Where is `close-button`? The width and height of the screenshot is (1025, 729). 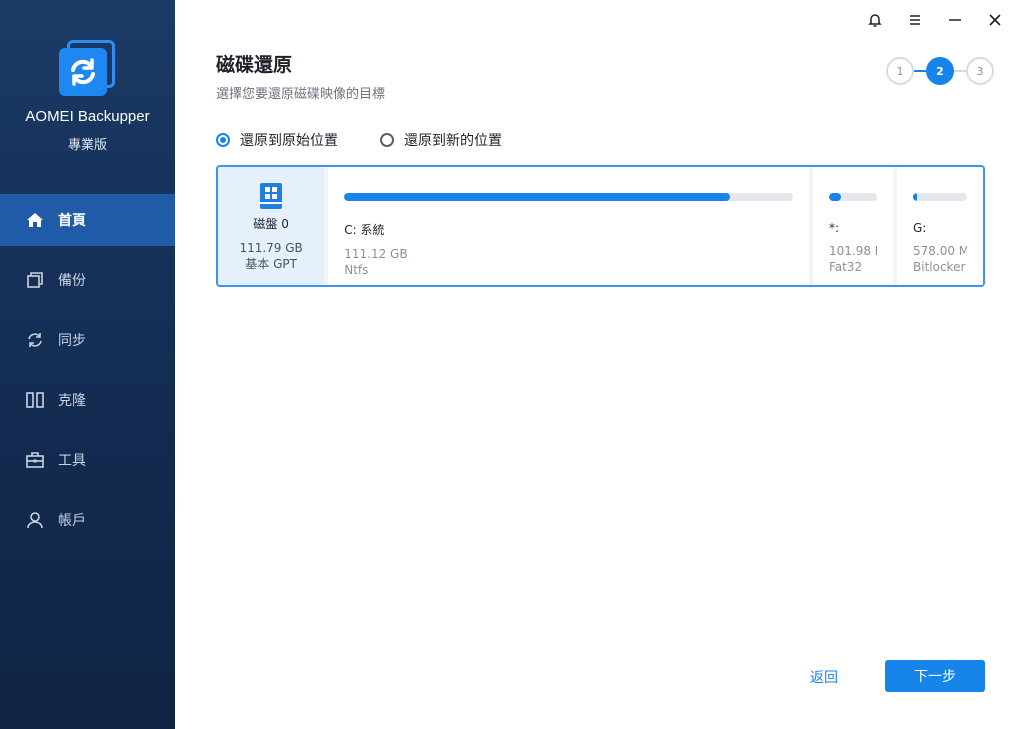 close-button is located at coordinates (995, 20).